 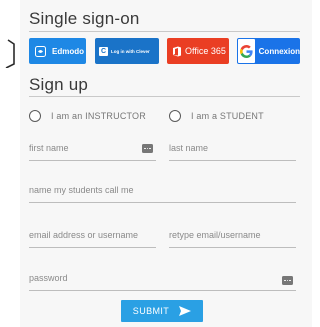 What do you see at coordinates (205, 51) in the screenshot?
I see `office-label: Office 365` at bounding box center [205, 51].